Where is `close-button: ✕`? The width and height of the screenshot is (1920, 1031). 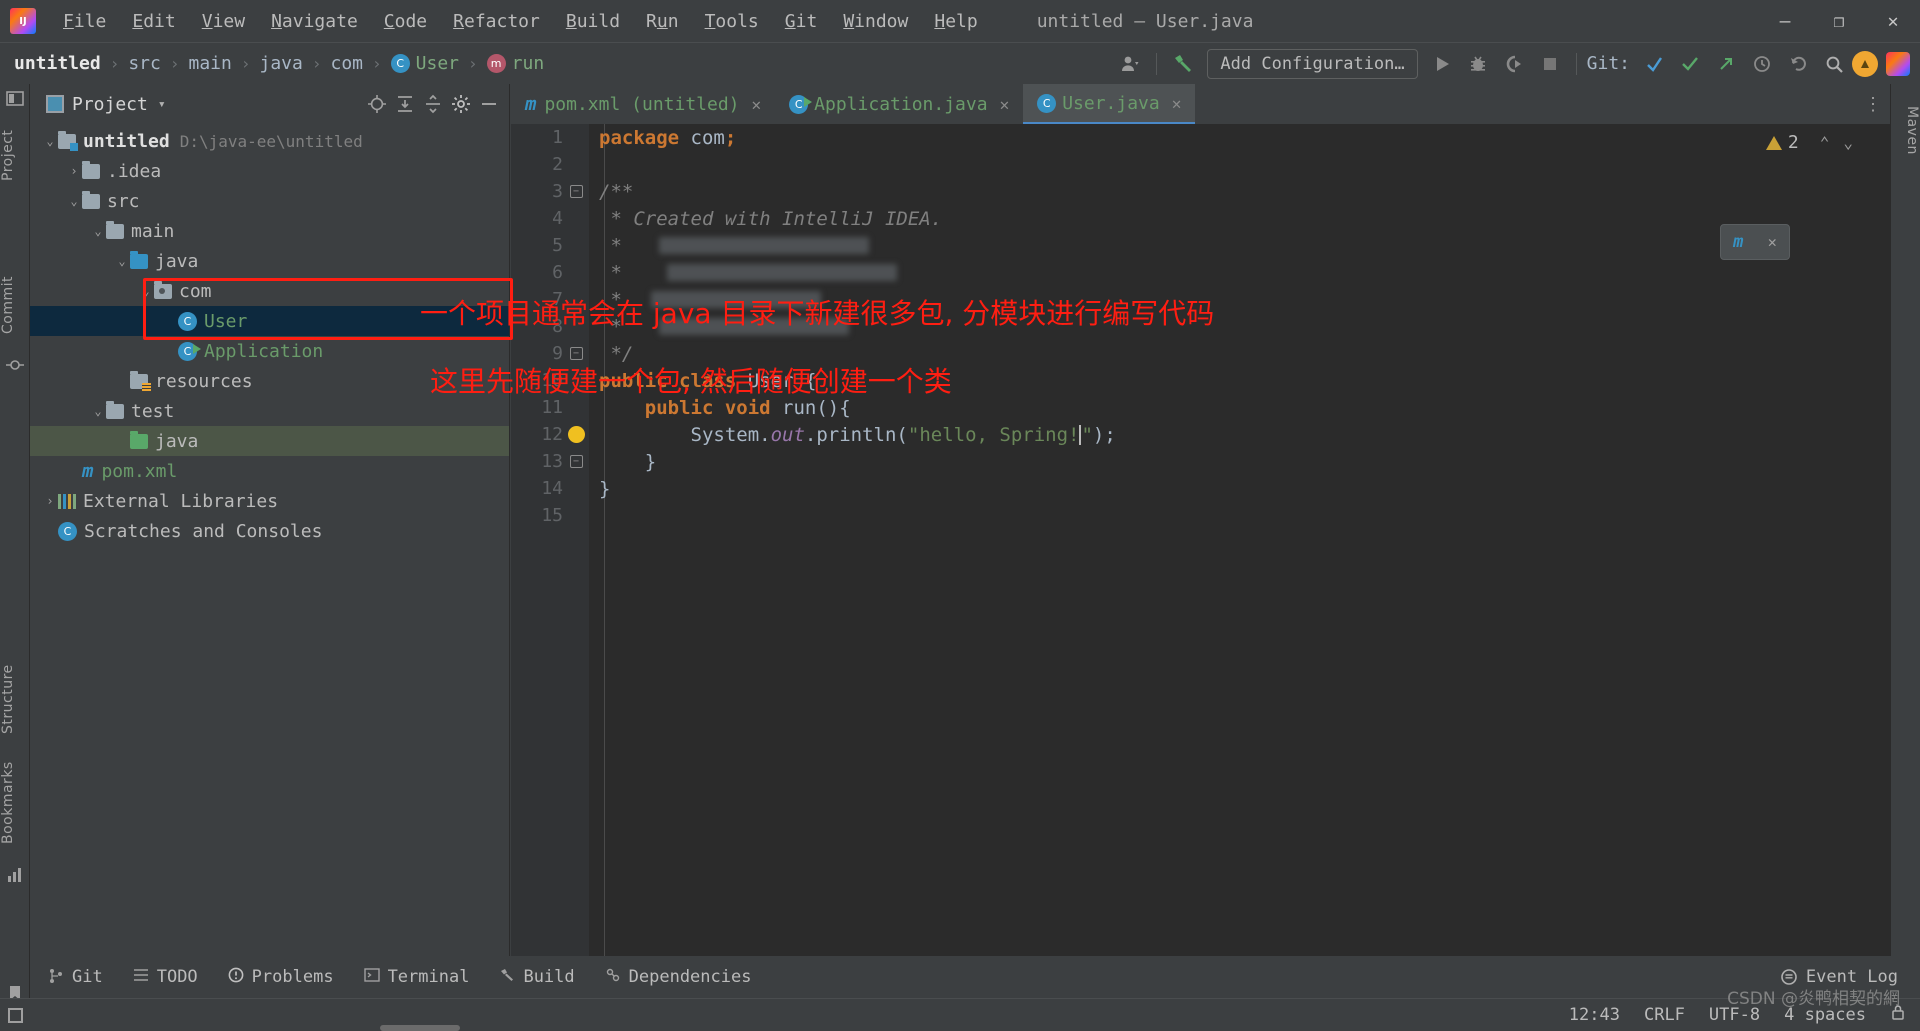 close-button: ✕ is located at coordinates (1893, 21).